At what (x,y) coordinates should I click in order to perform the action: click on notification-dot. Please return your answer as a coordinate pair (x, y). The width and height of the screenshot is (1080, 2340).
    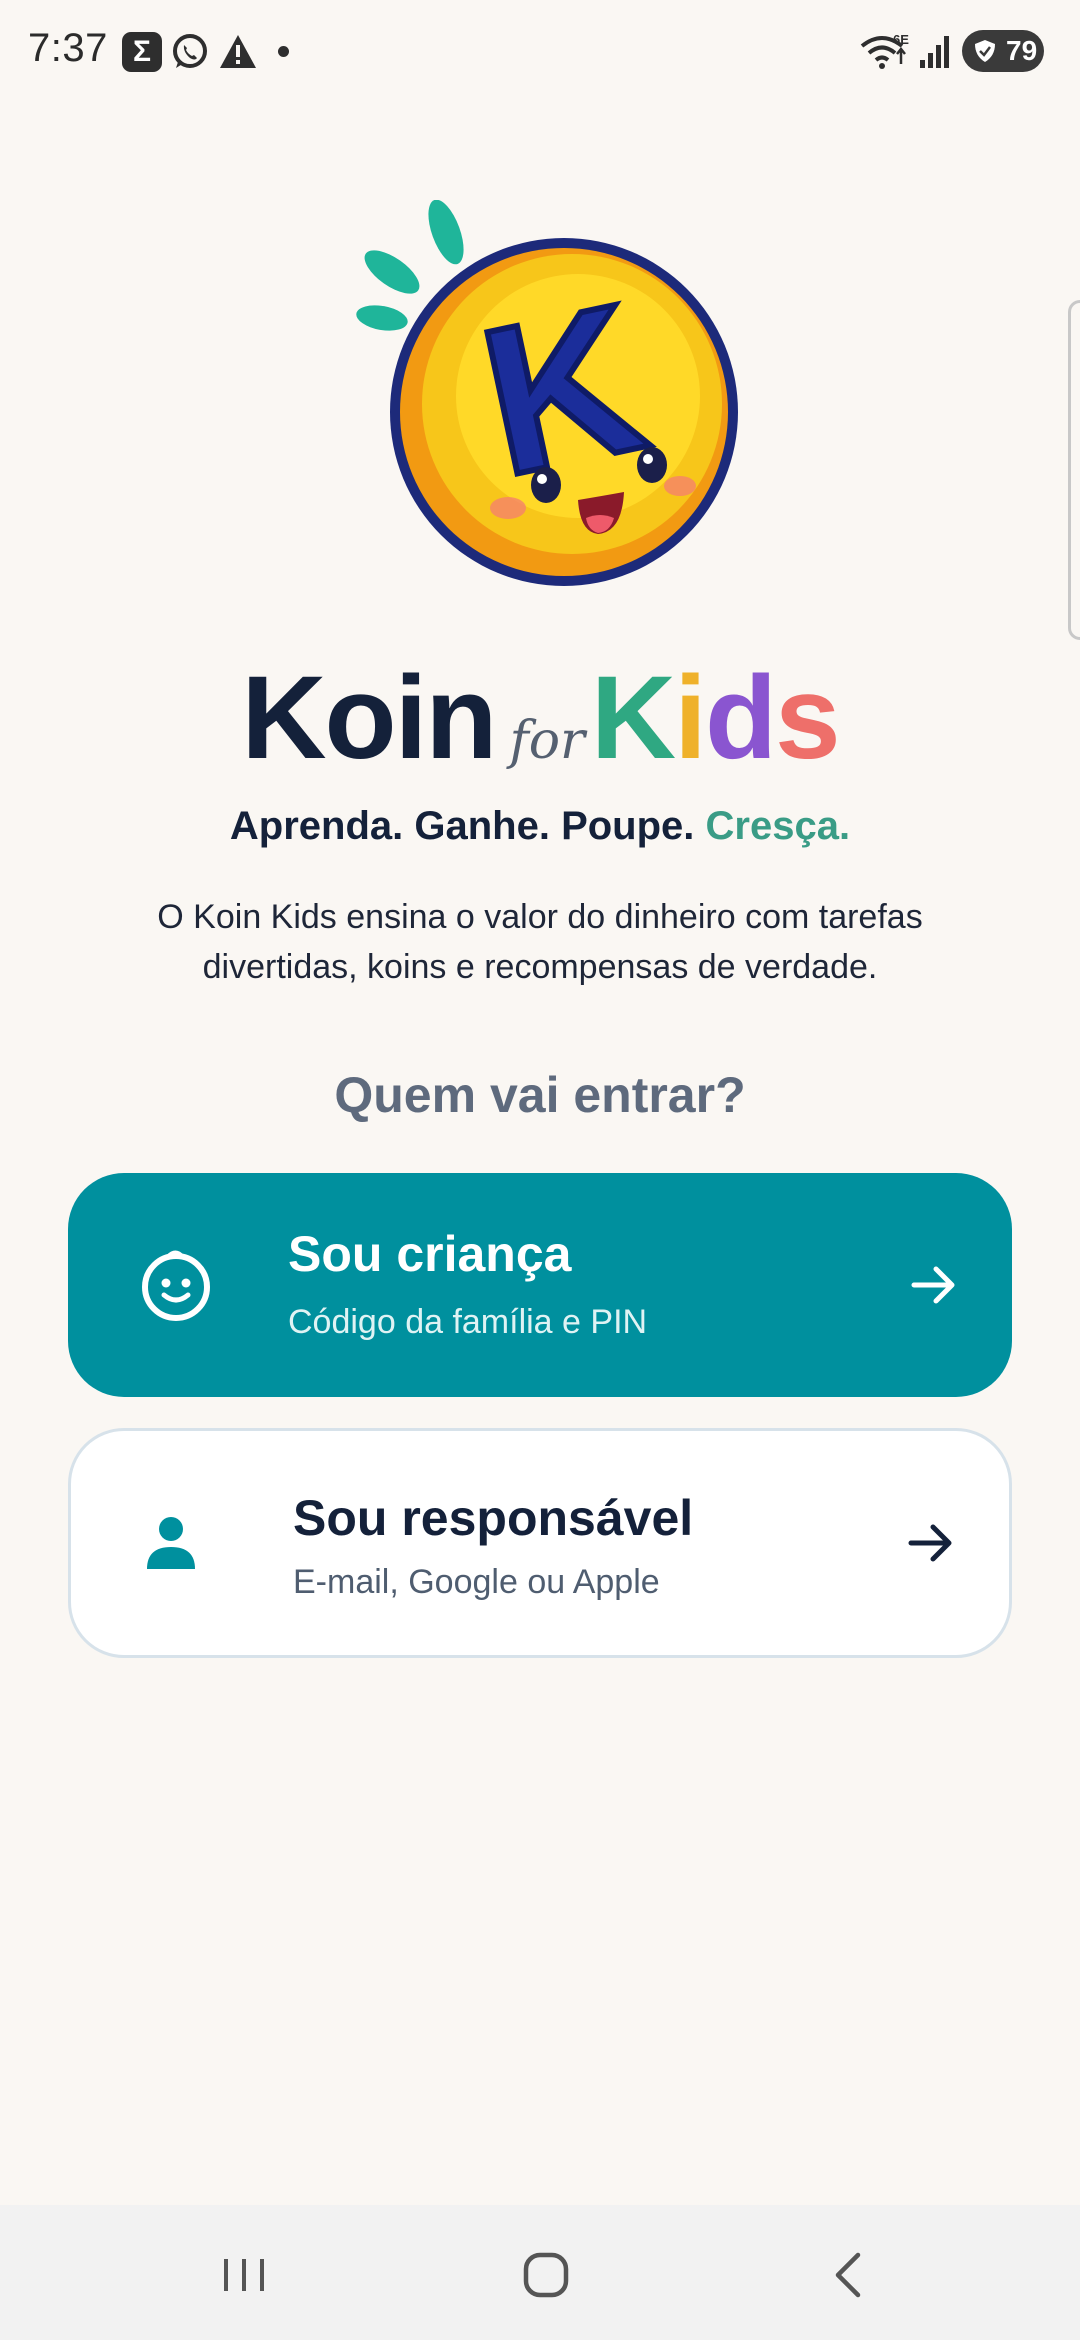
    Looking at the image, I should click on (283, 51).